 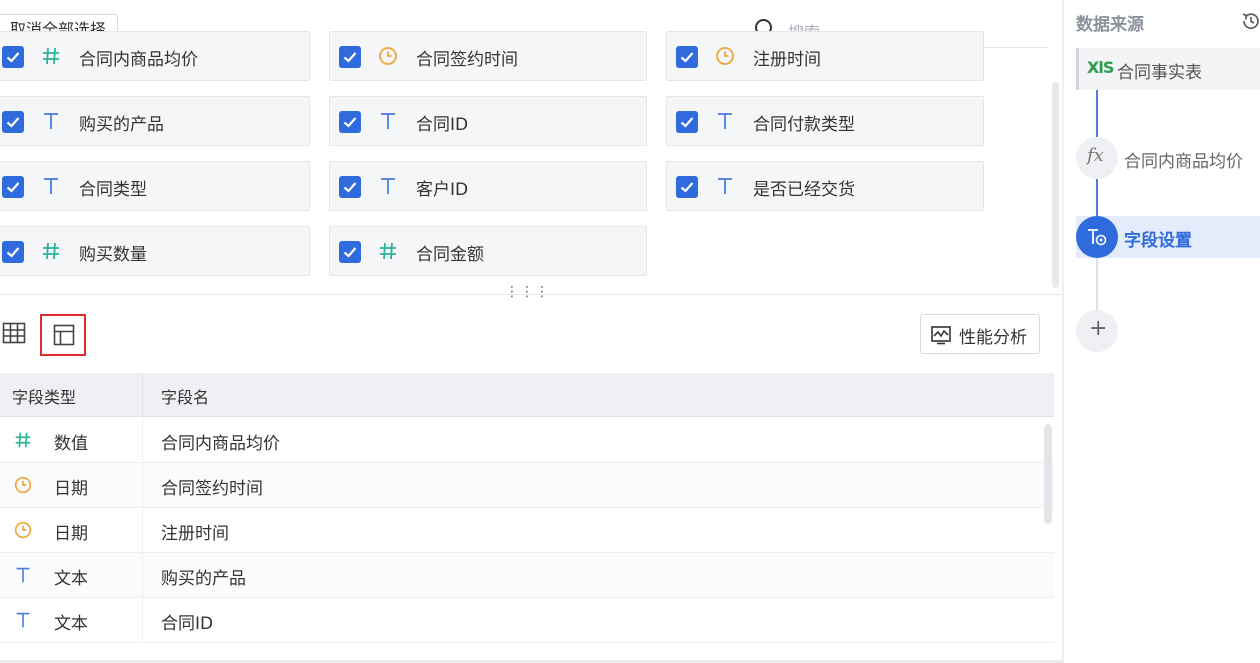 I want to click on field-name-cell: 合同签约时间, so click(x=212, y=489).